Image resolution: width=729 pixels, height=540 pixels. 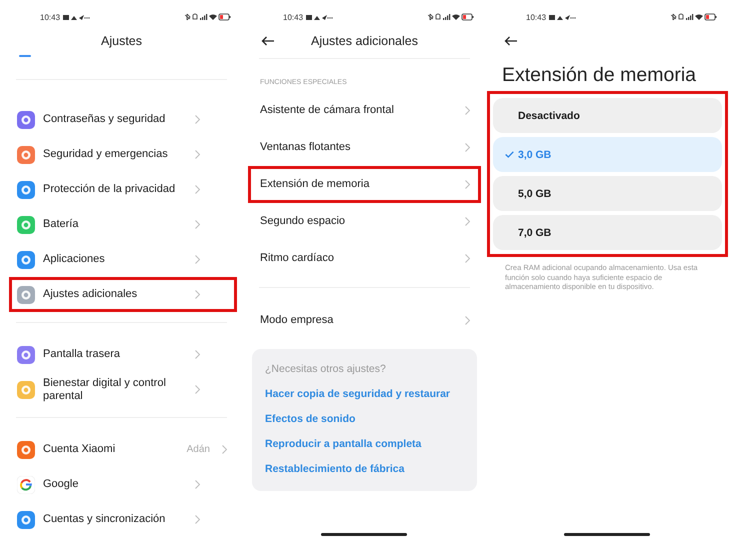 I want to click on settings-item: Protección de la privacidad, so click(x=121, y=189).